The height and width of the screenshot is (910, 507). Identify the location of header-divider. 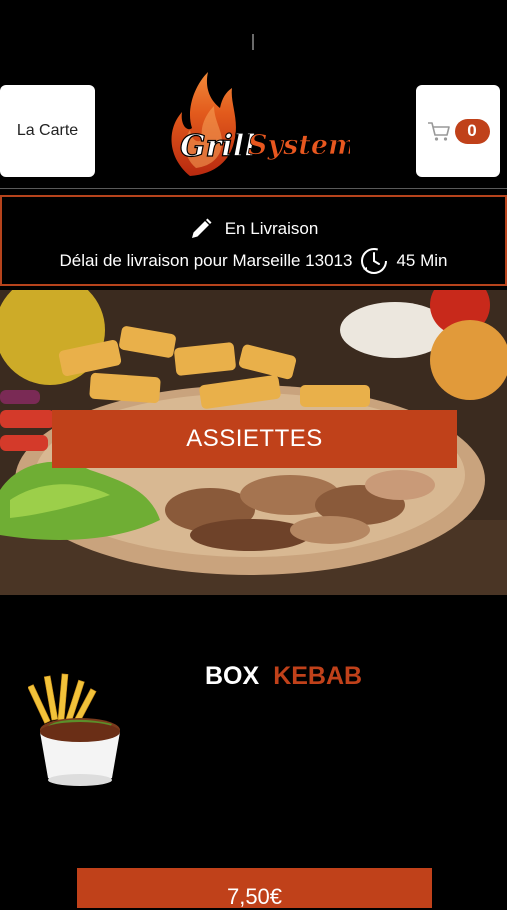
(253, 188).